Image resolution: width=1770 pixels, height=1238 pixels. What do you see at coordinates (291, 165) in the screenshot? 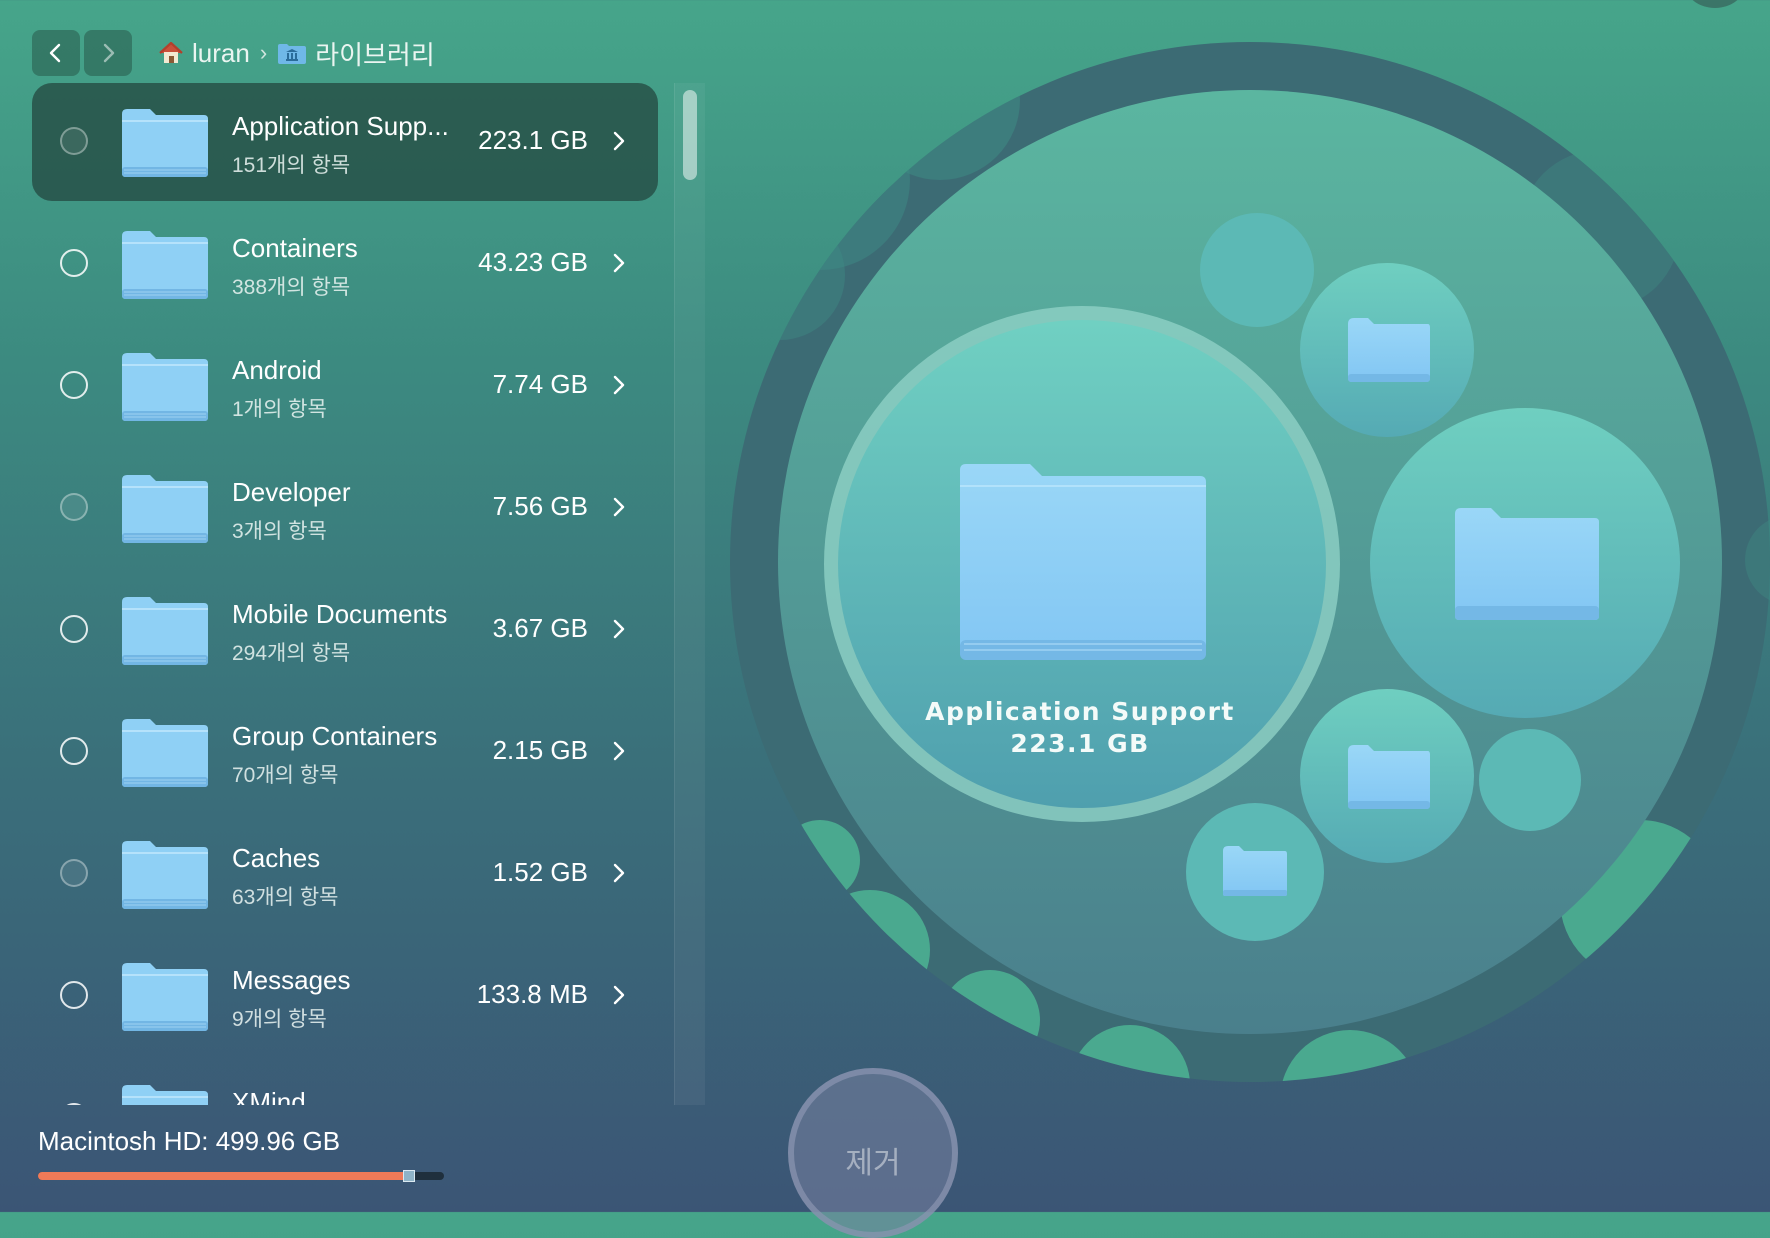
I see `folder-item-count: 151개의 항목` at bounding box center [291, 165].